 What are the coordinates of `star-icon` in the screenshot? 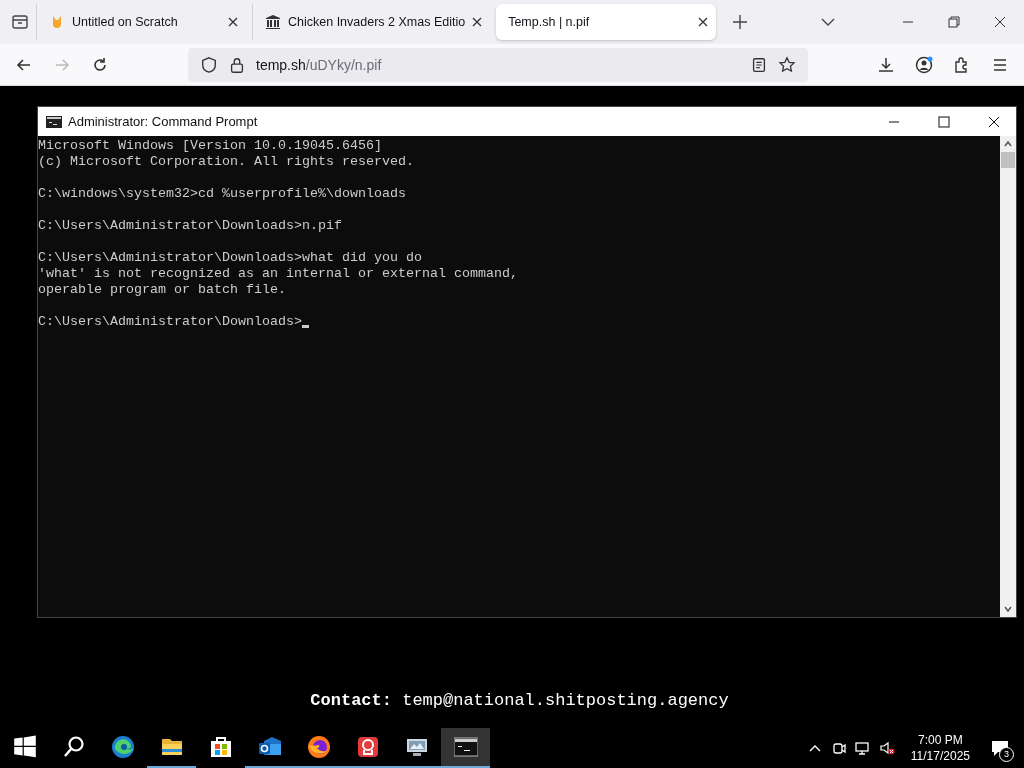 It's located at (787, 64).